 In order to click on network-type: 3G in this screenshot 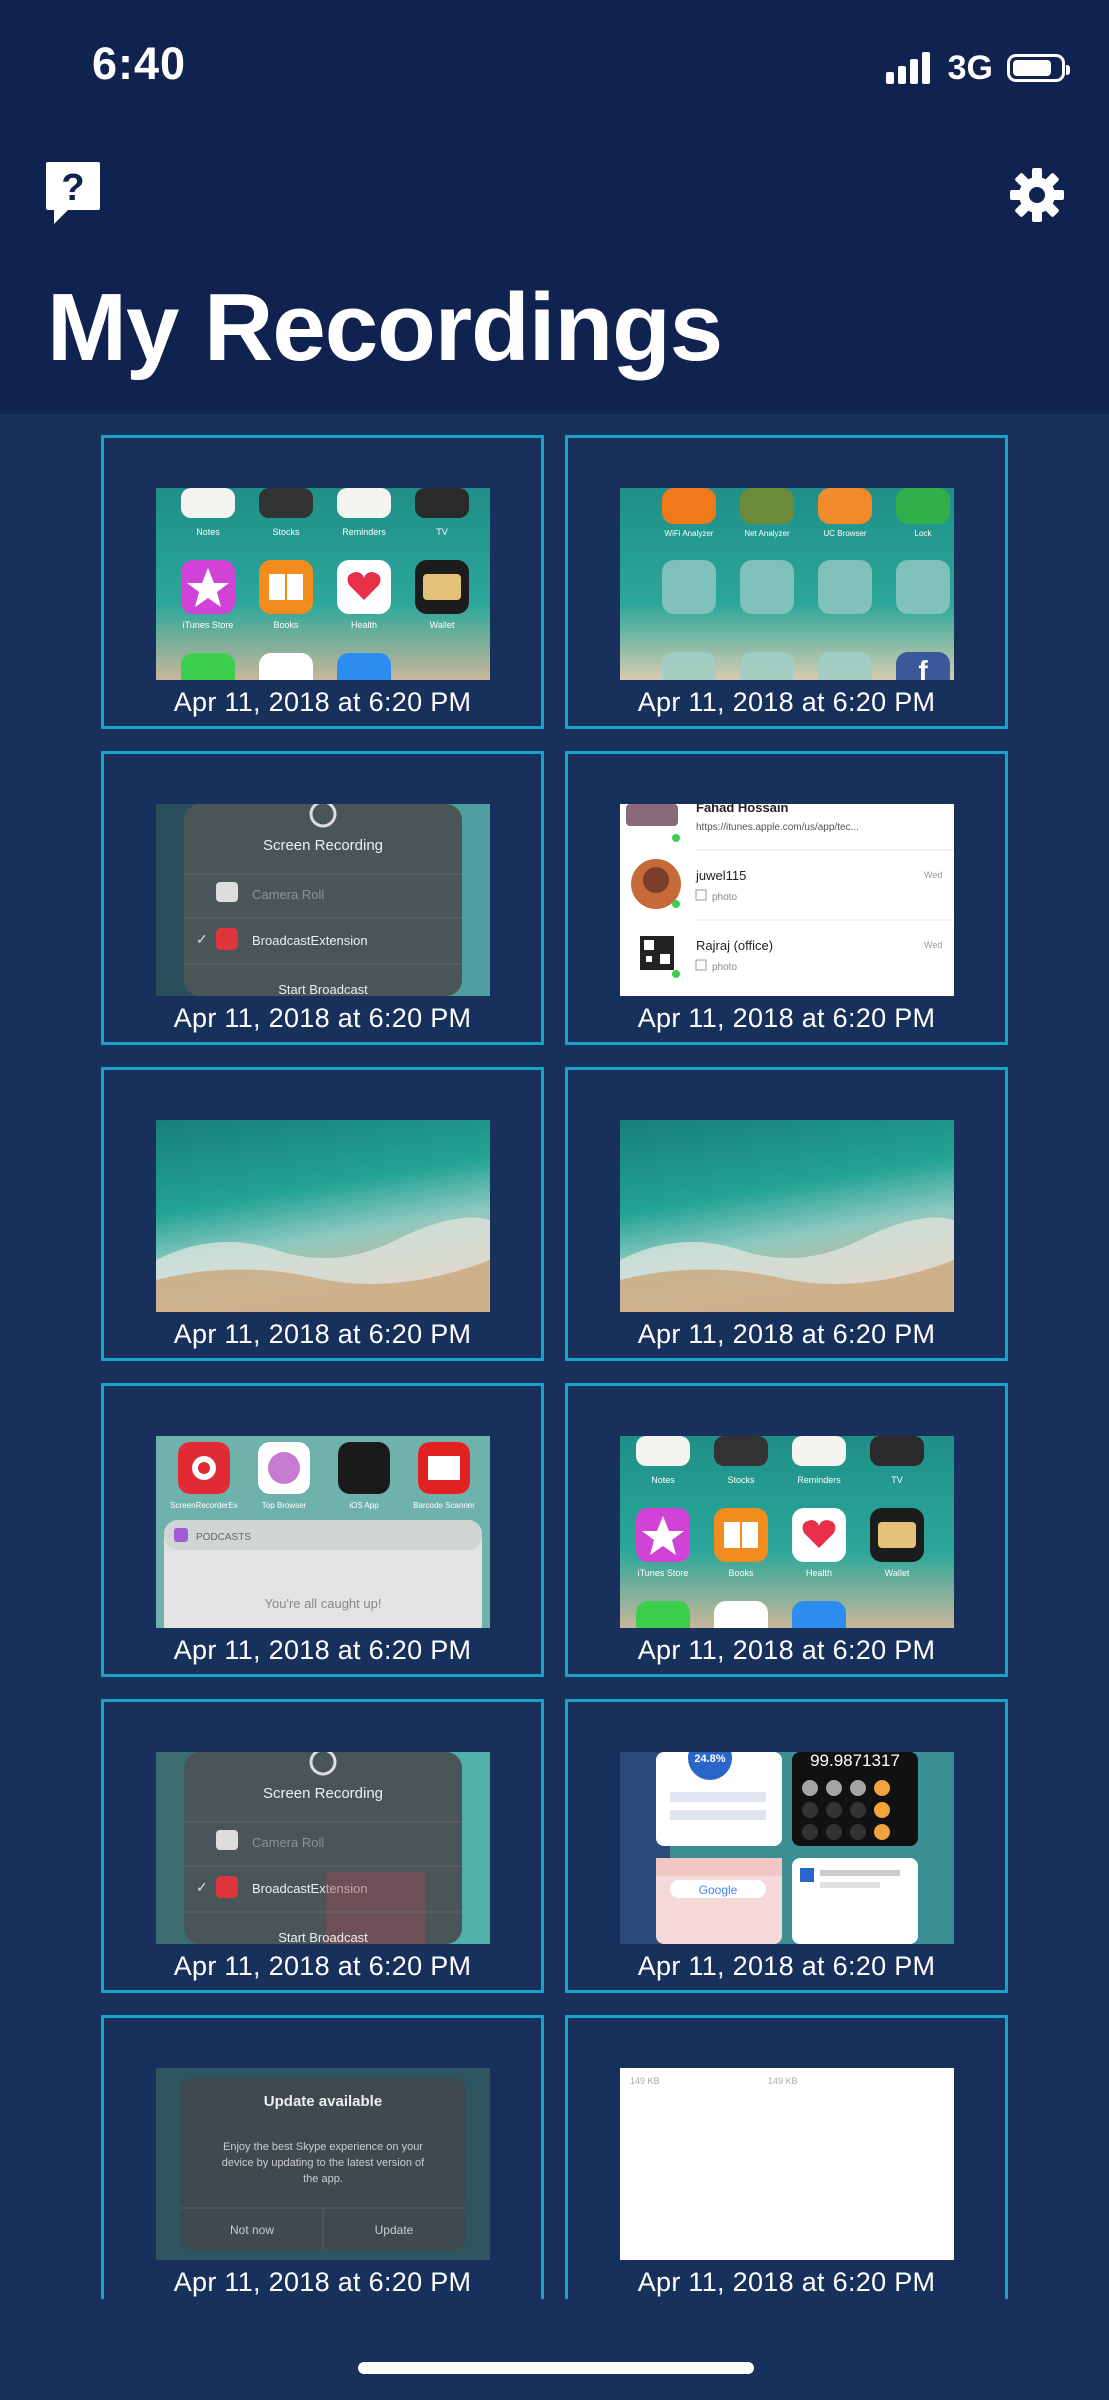, I will do `click(970, 67)`.